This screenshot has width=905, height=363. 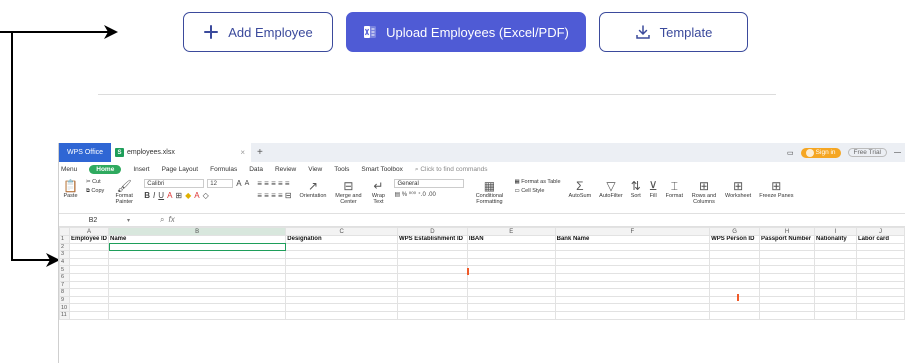 I want to click on rows-columns-button: ⊞ Rows and Columns, so click(x=704, y=192).